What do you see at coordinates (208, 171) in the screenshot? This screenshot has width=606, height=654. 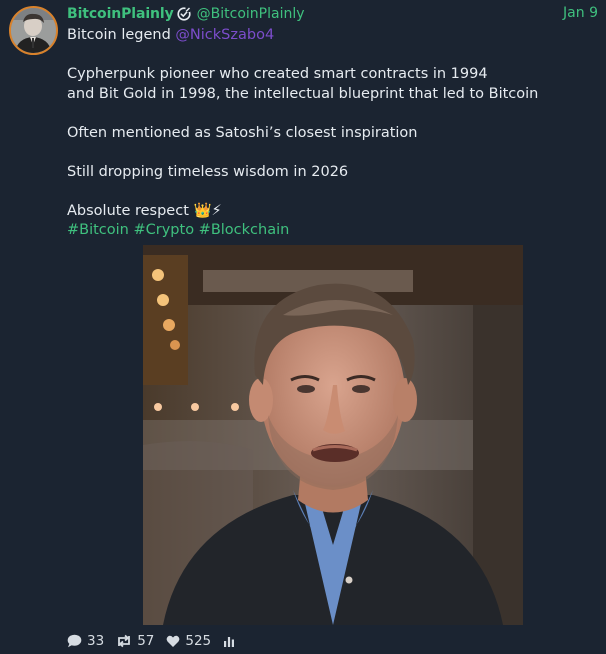 I see `body-line-5: Still dropping timeless wisdom in 2026` at bounding box center [208, 171].